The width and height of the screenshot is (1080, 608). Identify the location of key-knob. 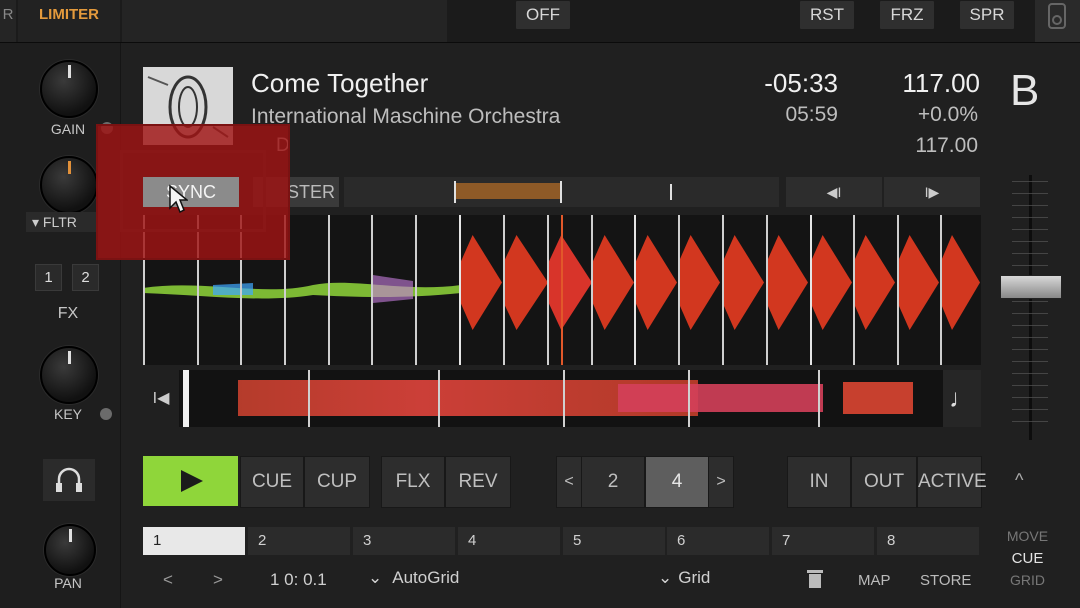
(69, 375).